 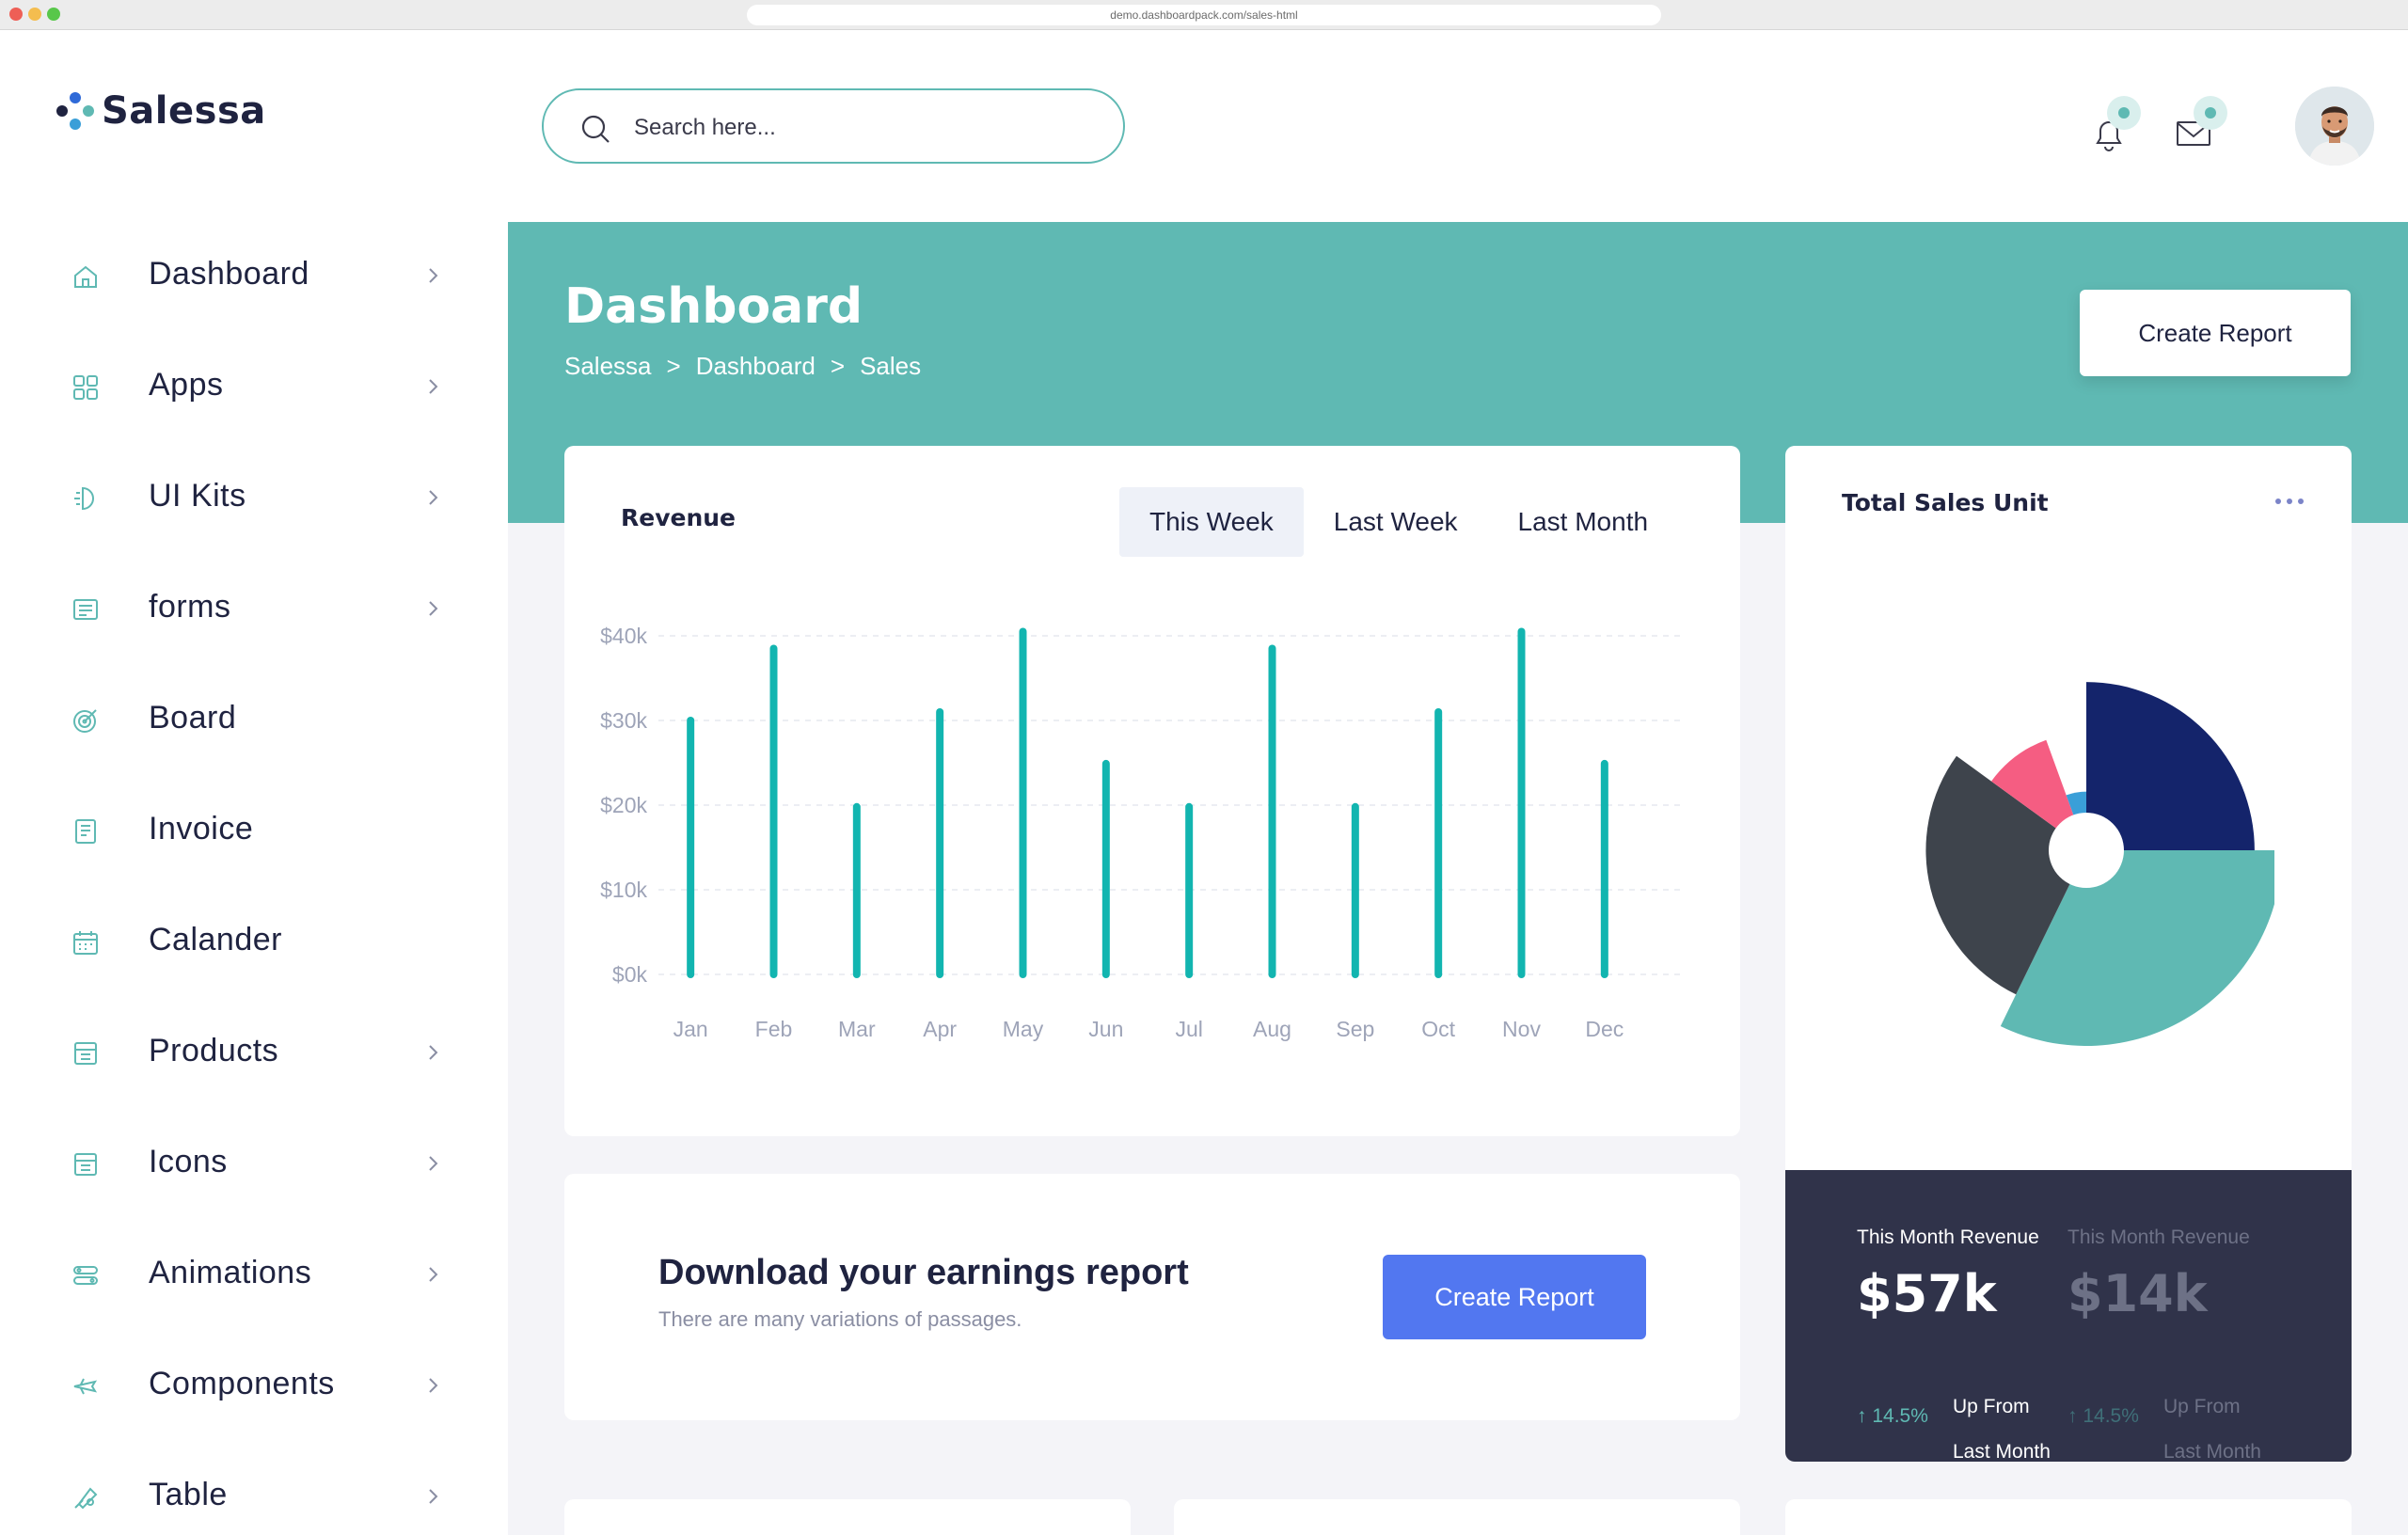 I want to click on arrow-up-icon: ↑, so click(x=1865, y=1416).